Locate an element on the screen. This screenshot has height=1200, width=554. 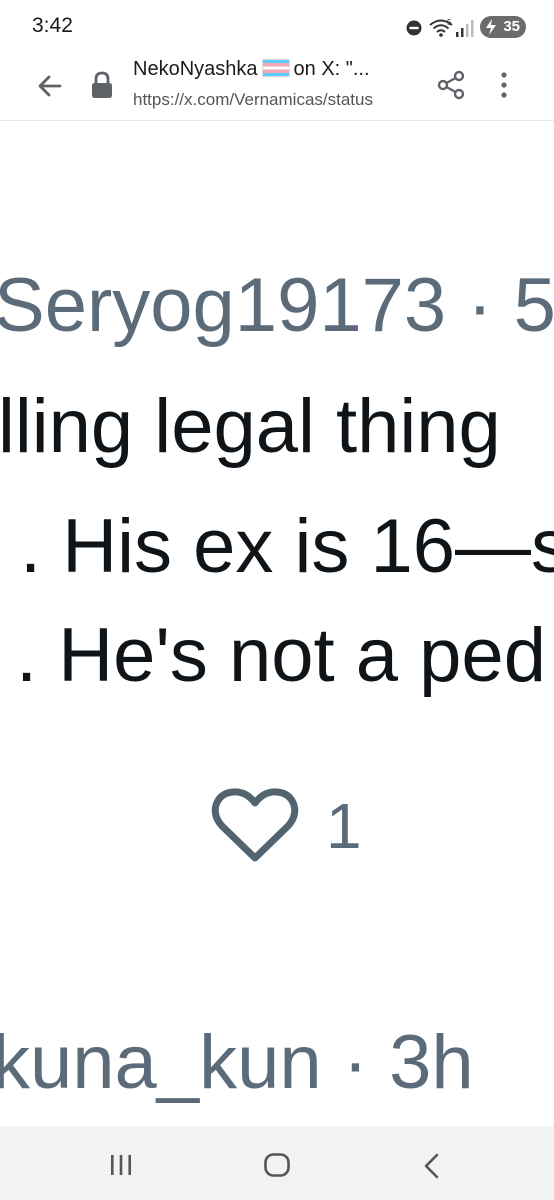
trans-flag-icon is located at coordinates (275, 68).